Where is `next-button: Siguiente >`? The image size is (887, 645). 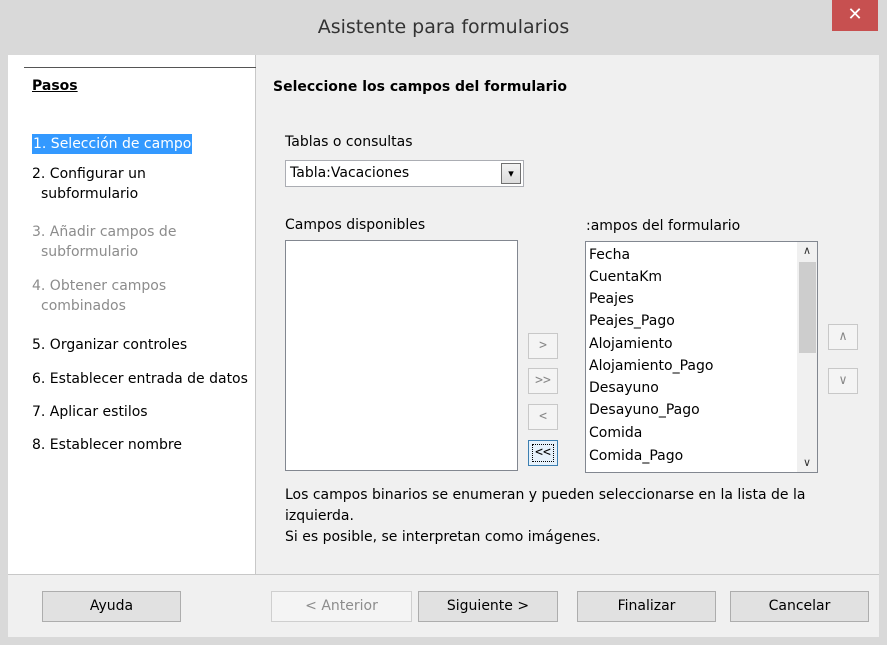 next-button: Siguiente > is located at coordinates (488, 606).